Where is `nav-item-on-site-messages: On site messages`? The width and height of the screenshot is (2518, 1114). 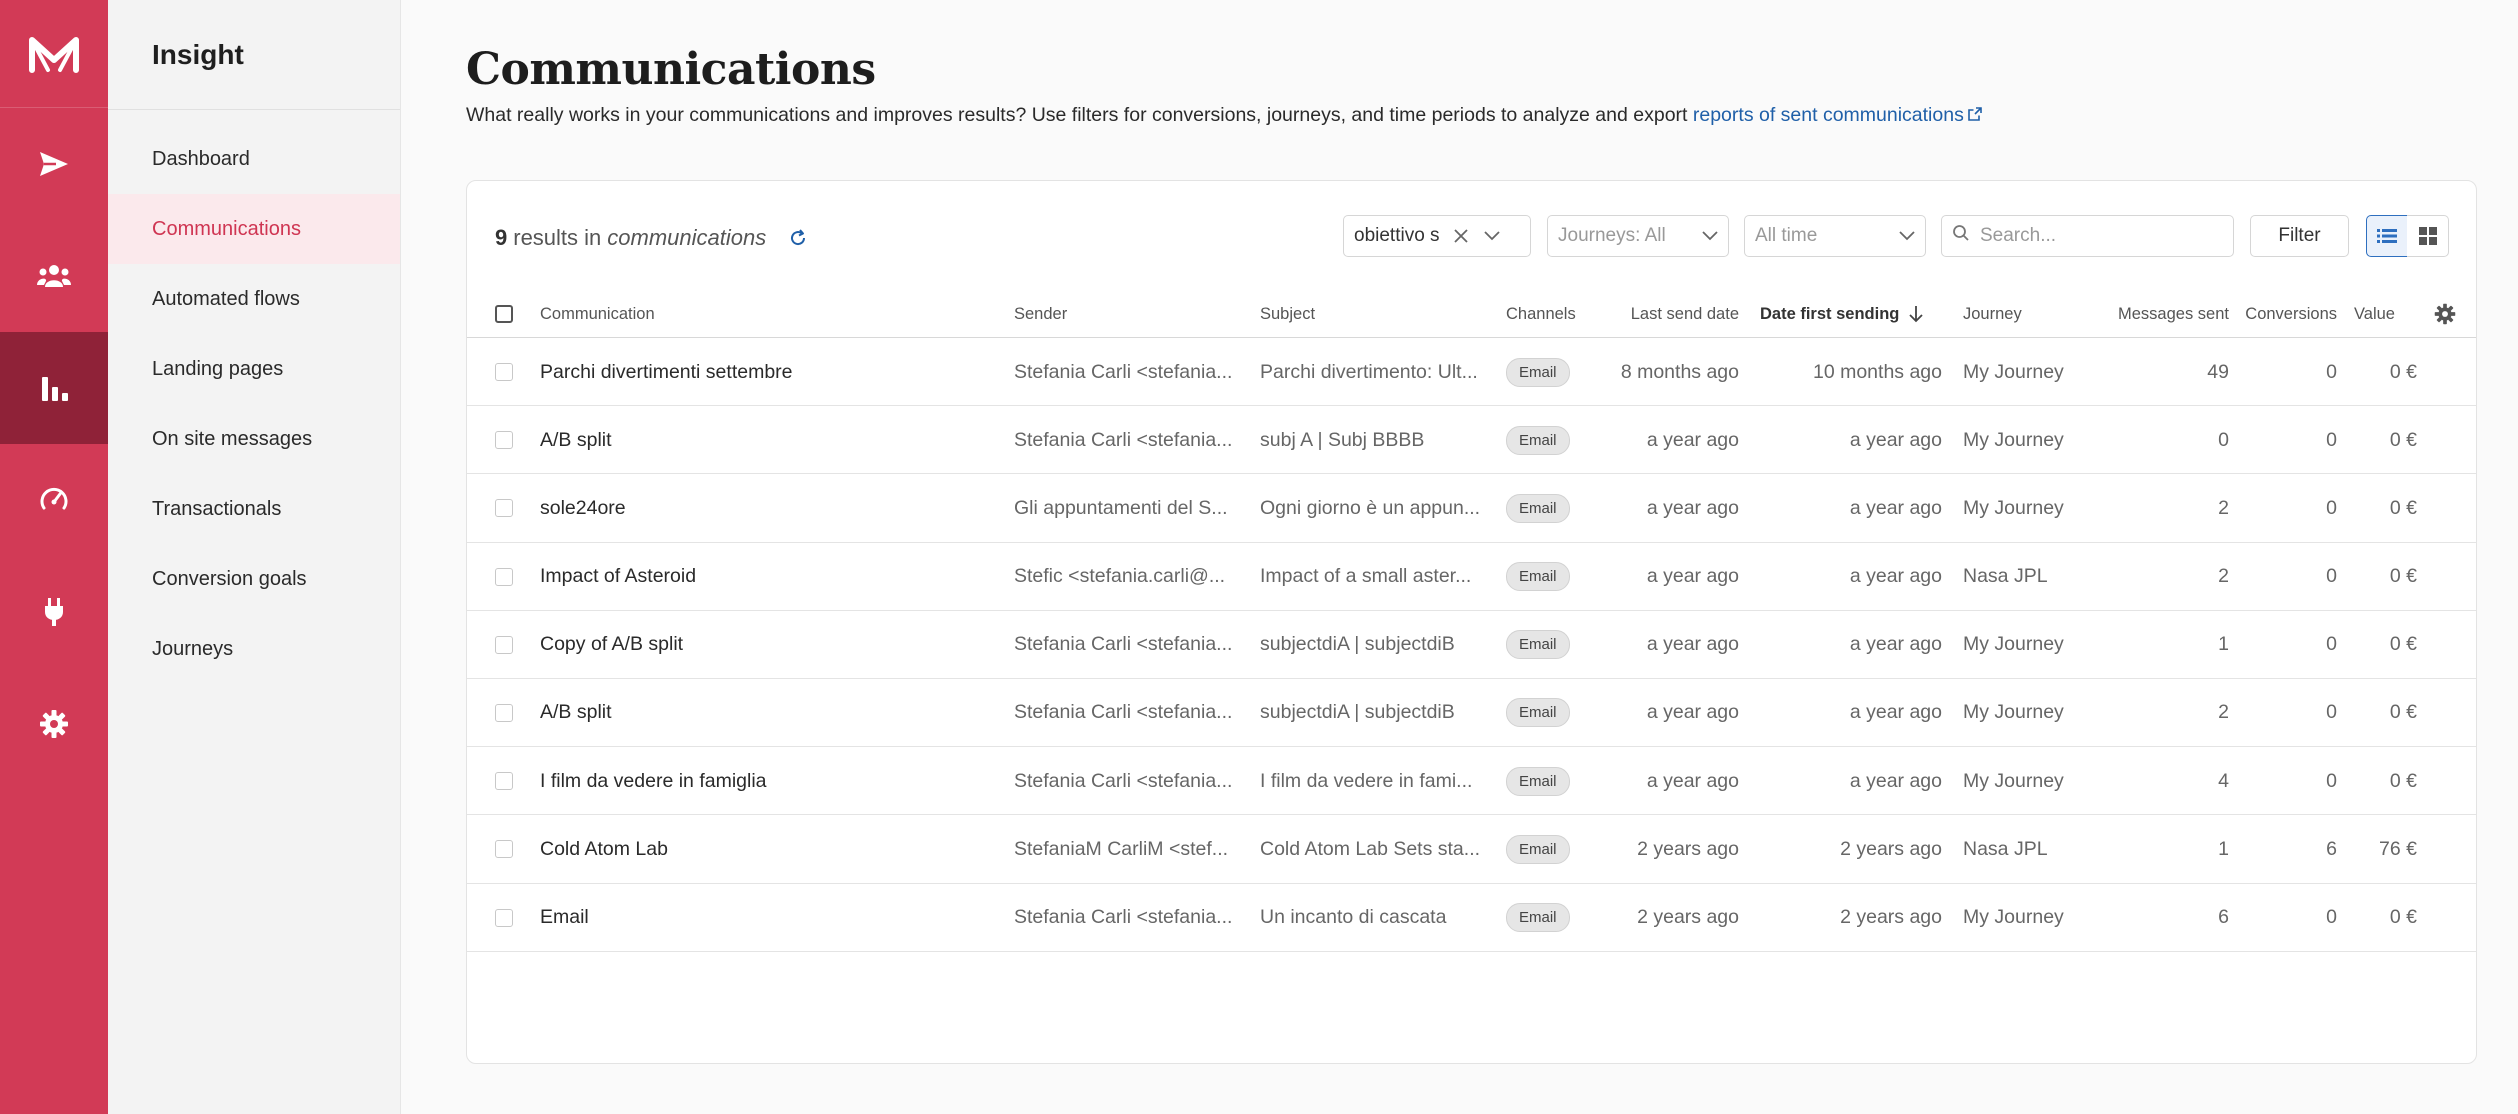 nav-item-on-site-messages: On site messages is located at coordinates (254, 439).